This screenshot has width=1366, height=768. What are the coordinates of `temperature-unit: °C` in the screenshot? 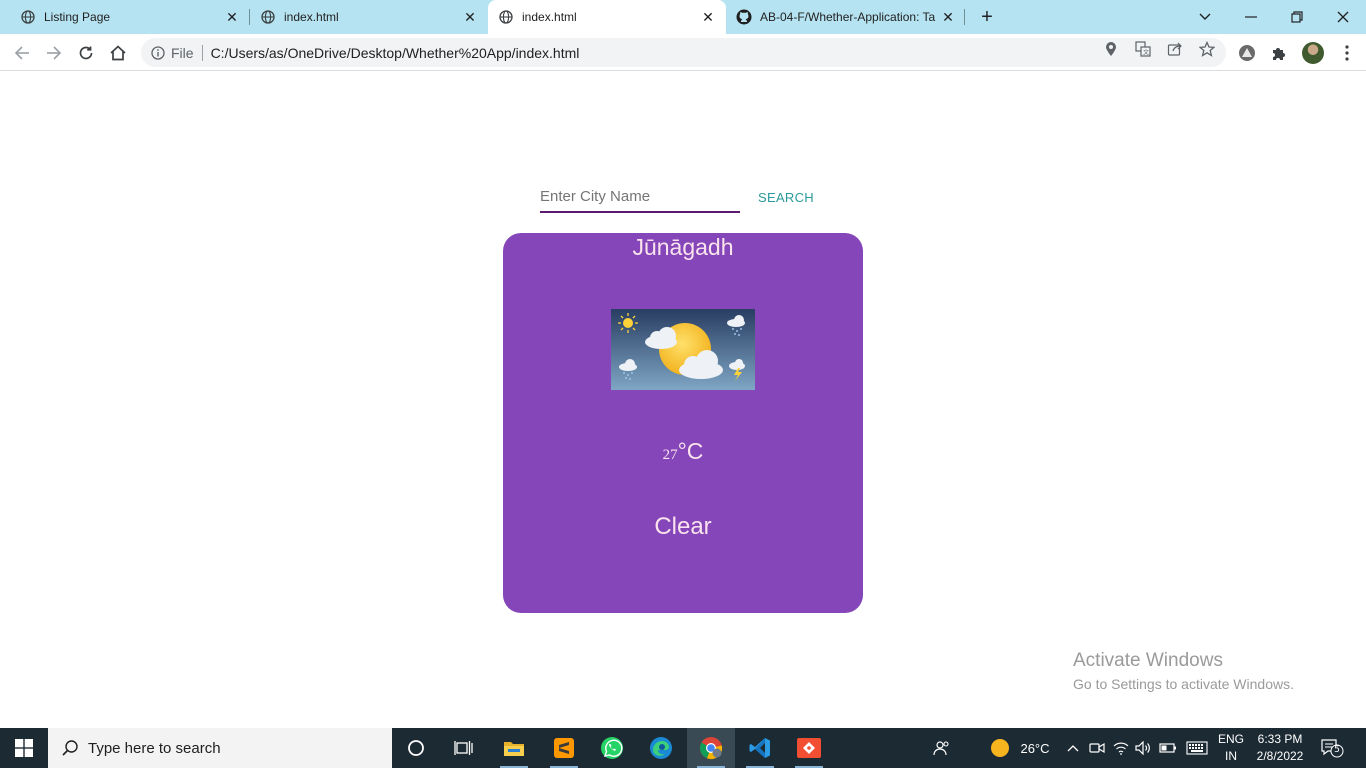 It's located at (690, 451).